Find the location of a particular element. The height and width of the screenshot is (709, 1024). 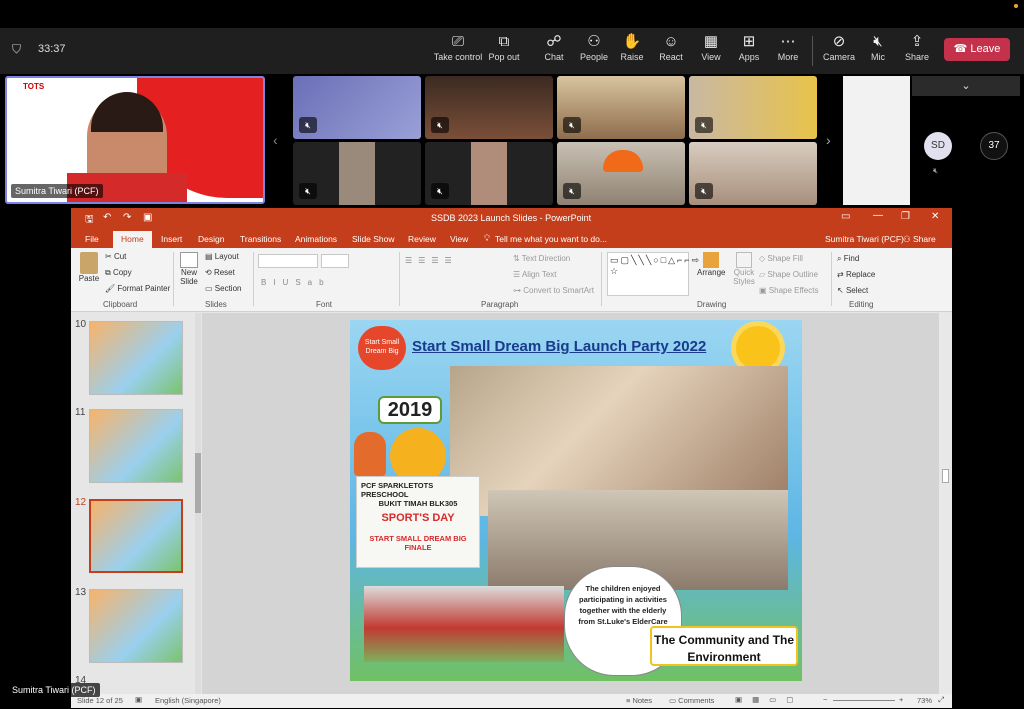

close-icon: ✕ is located at coordinates (935, 216).